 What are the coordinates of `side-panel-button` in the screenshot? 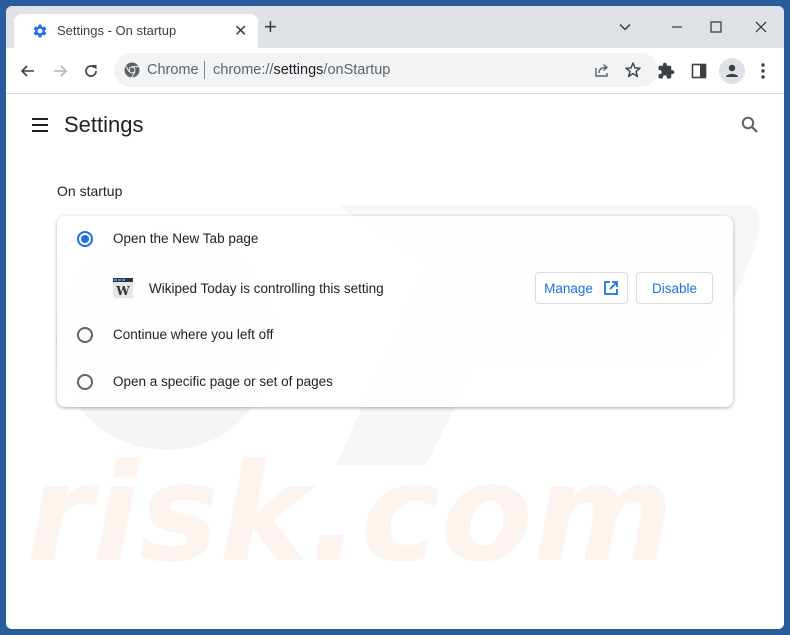 It's located at (699, 71).